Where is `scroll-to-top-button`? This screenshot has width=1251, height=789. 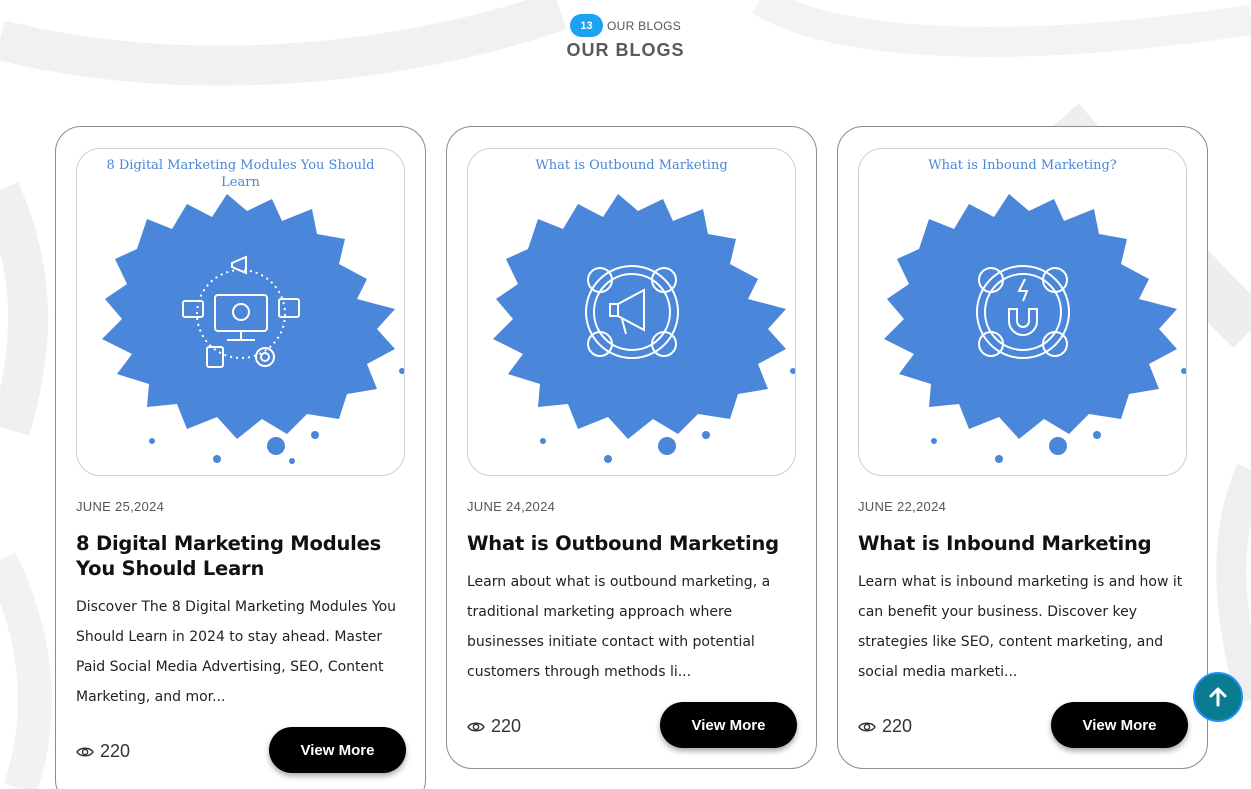 scroll-to-top-button is located at coordinates (1218, 697).